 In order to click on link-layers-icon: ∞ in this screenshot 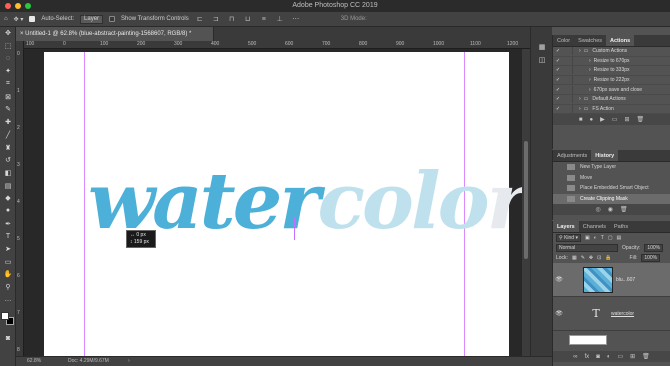, I will do `click(575, 357)`.